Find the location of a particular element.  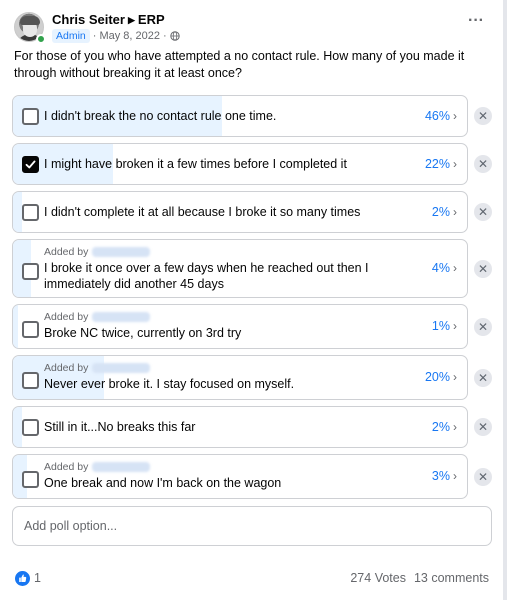

poll-option-percent: 20% › is located at coordinates (441, 377).